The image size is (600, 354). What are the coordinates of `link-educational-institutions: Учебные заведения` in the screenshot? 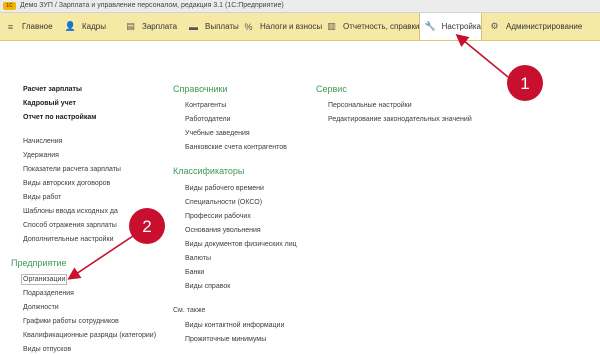 It's located at (217, 133).